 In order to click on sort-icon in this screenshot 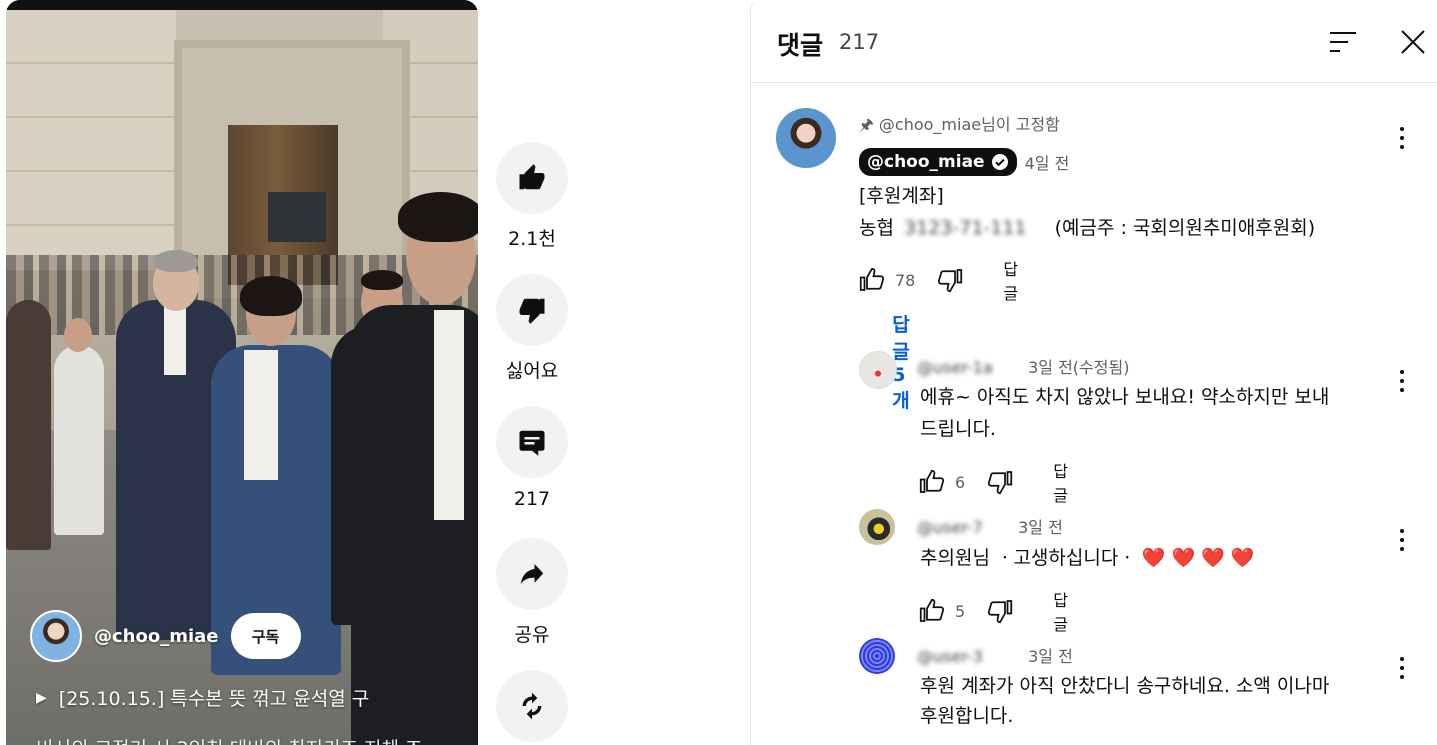, I will do `click(1343, 42)`.